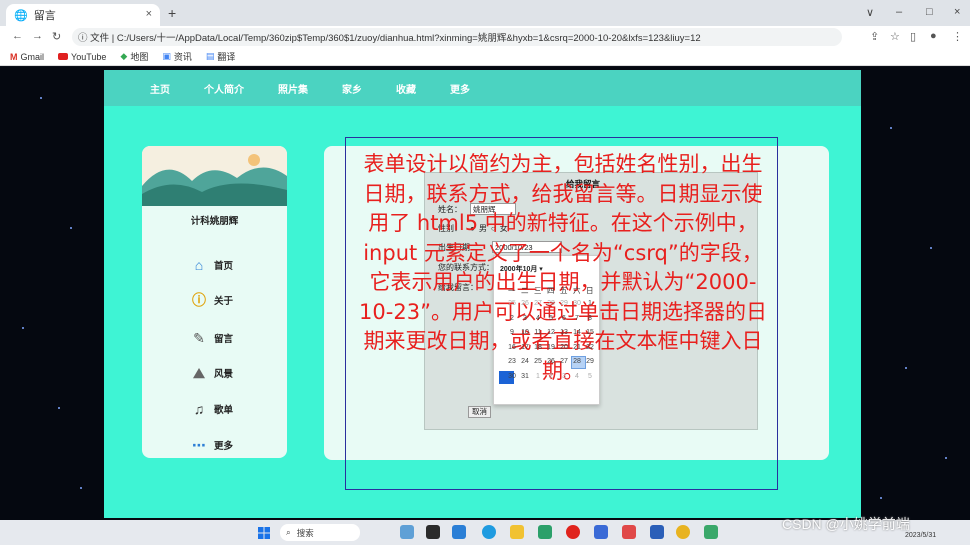 Image resolution: width=970 pixels, height=545 pixels. Describe the element at coordinates (37, 36) in the screenshot. I see `forward-icon: →` at that location.